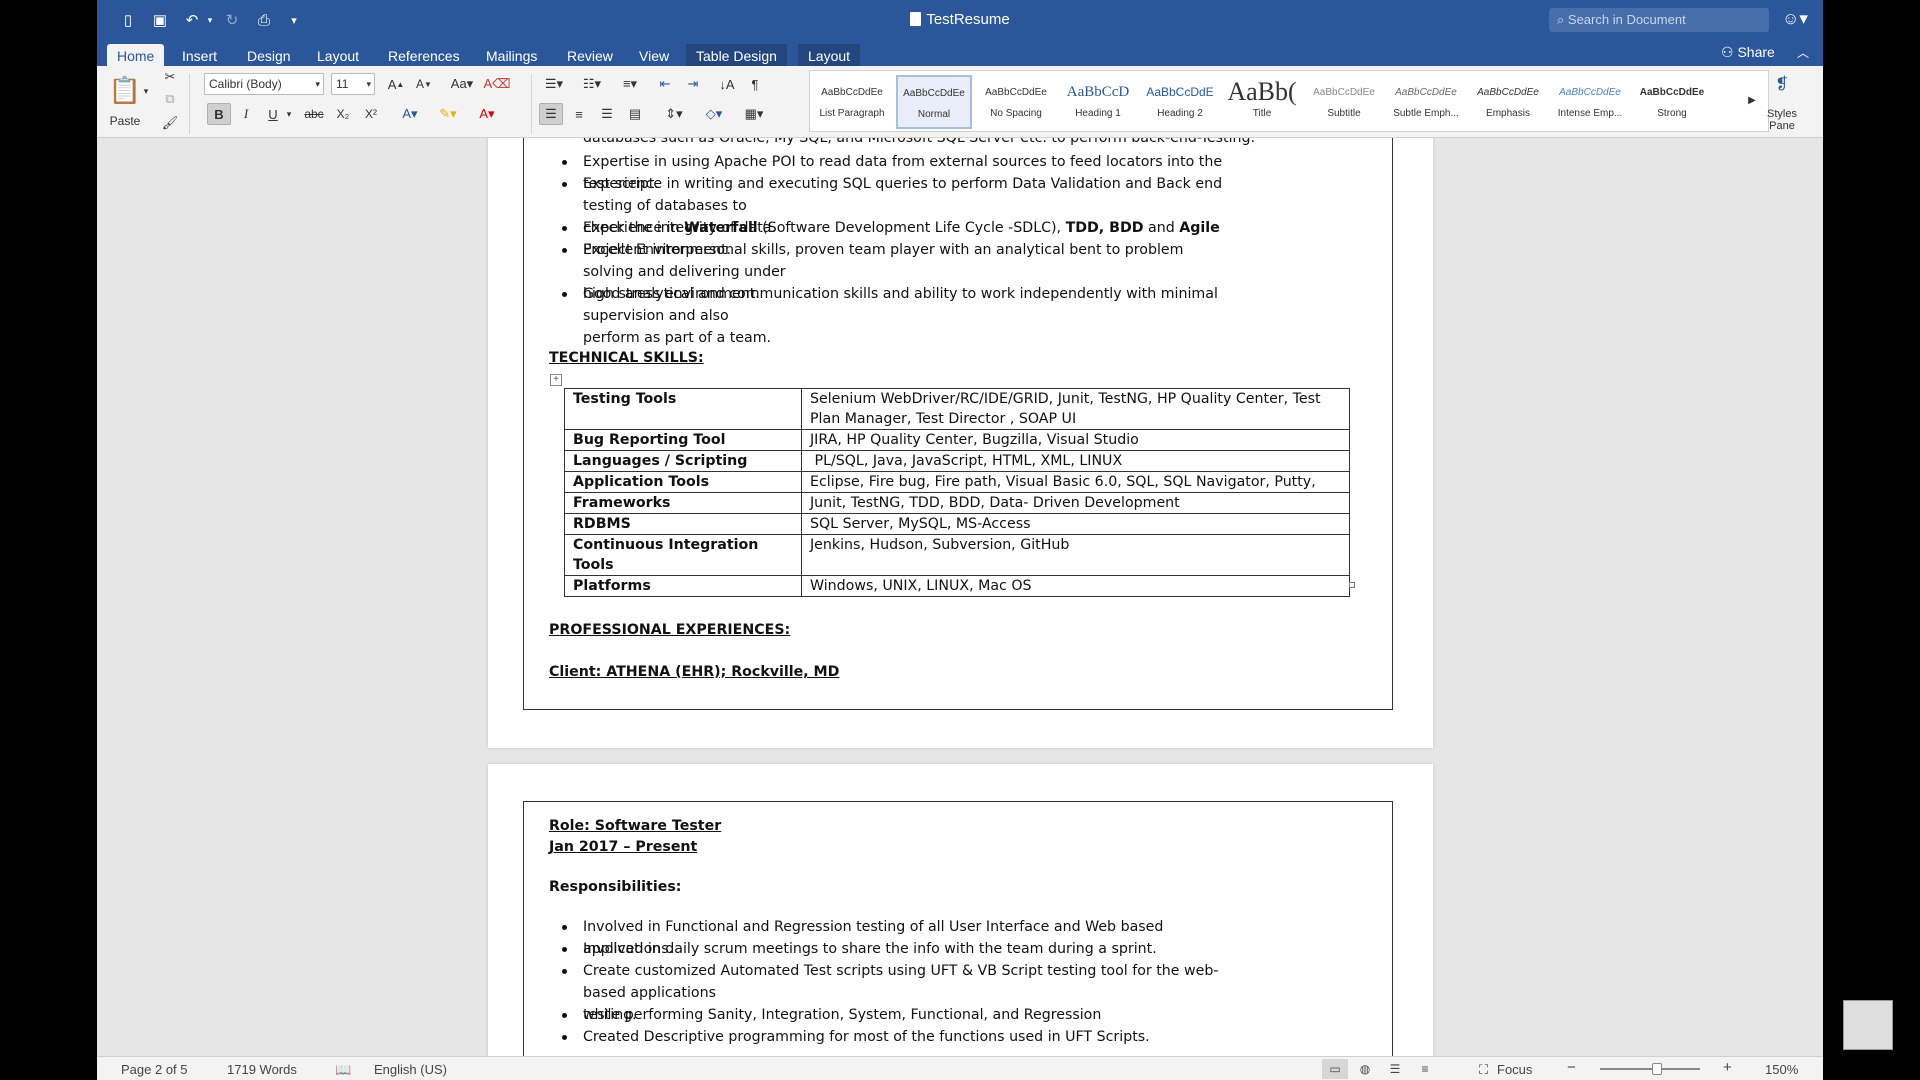  I want to click on zoom-out-icon: −, so click(1571, 1067).